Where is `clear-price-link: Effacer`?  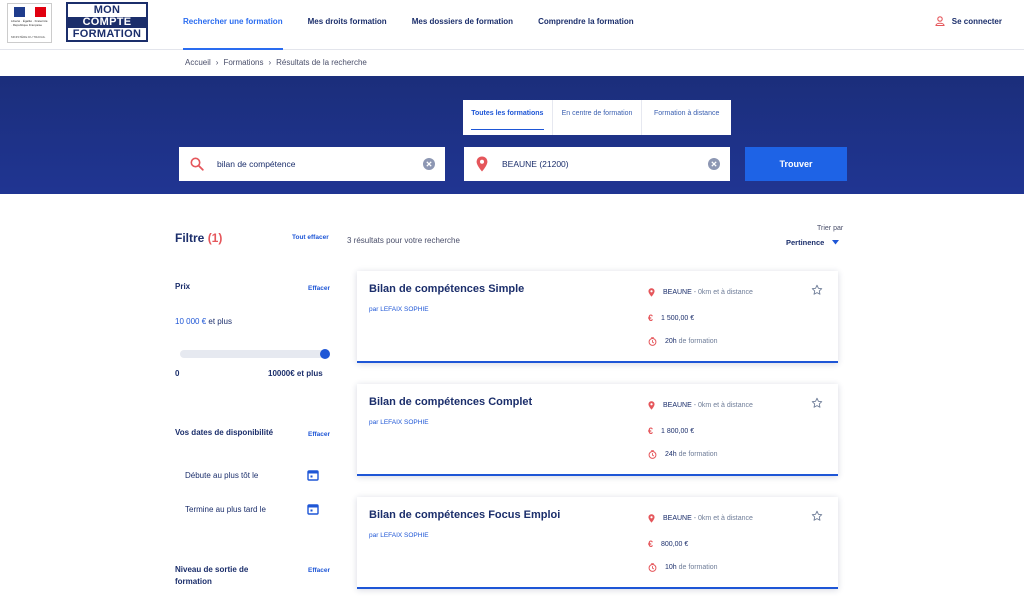 clear-price-link: Effacer is located at coordinates (319, 288).